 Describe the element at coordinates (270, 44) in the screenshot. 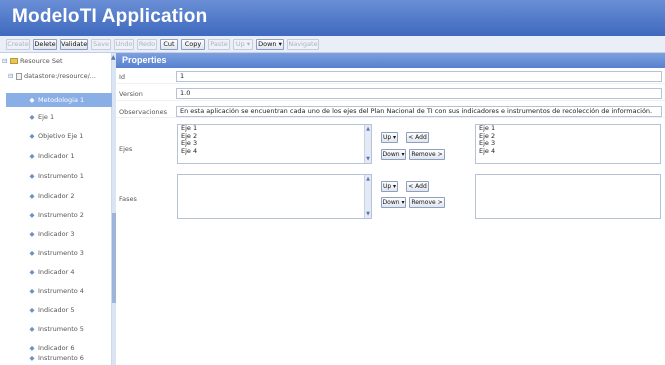

I see `down-button: Down ▾` at that location.